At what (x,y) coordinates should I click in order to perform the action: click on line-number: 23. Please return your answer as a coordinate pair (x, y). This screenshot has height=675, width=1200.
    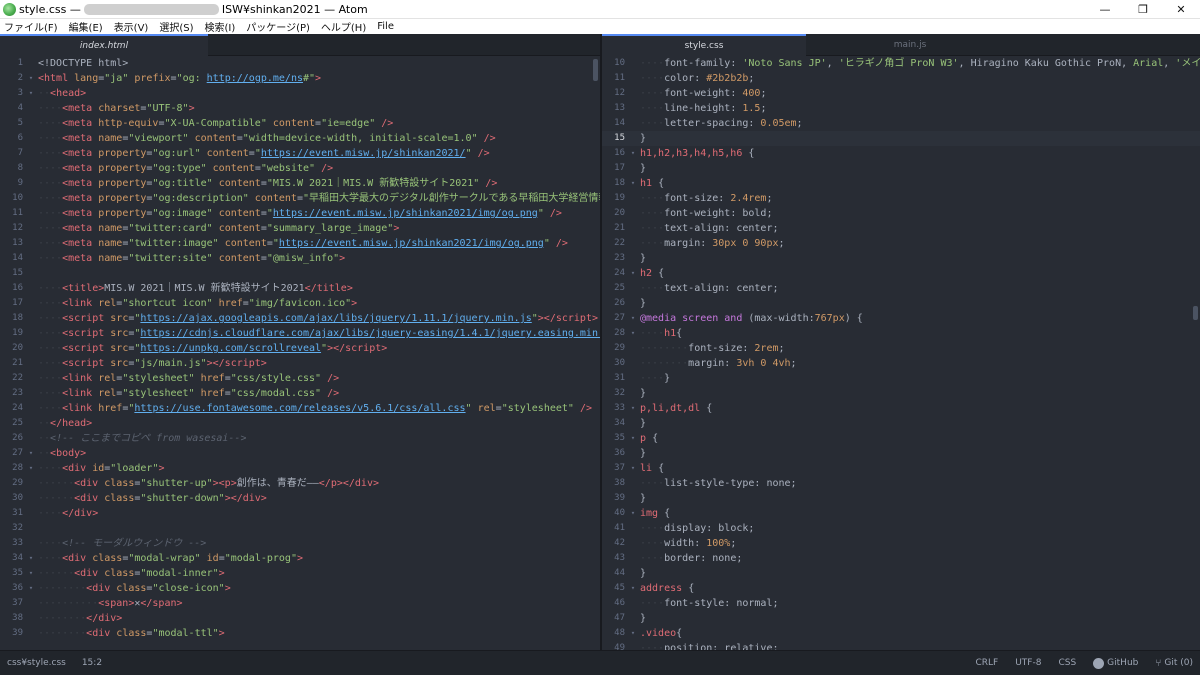
    Looking at the image, I should click on (13, 393).